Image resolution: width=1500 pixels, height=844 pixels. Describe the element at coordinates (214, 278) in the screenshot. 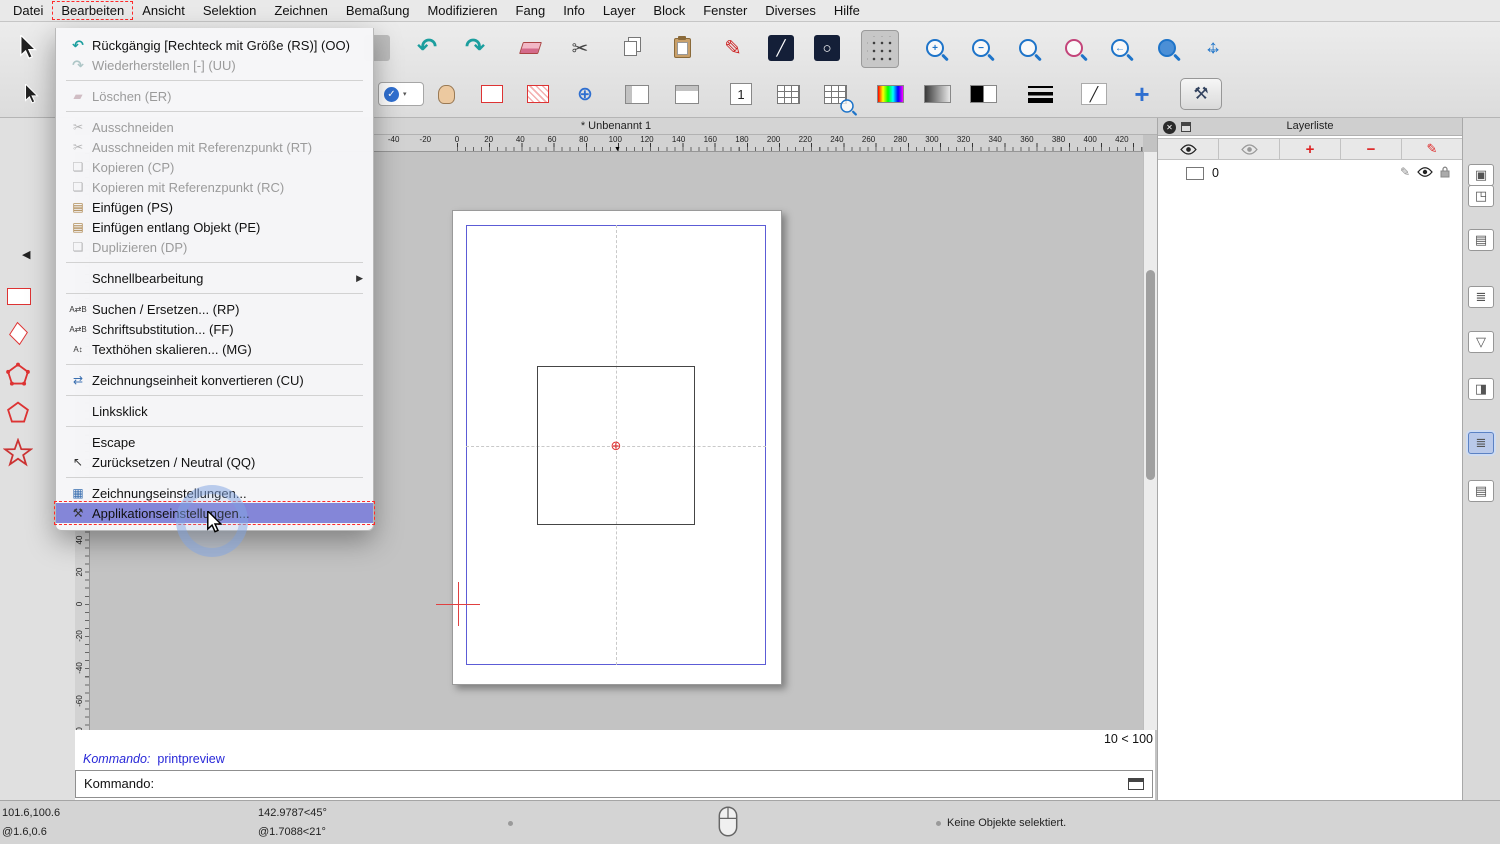

I see `menu-item: Schnellbearbeitung ▶` at that location.